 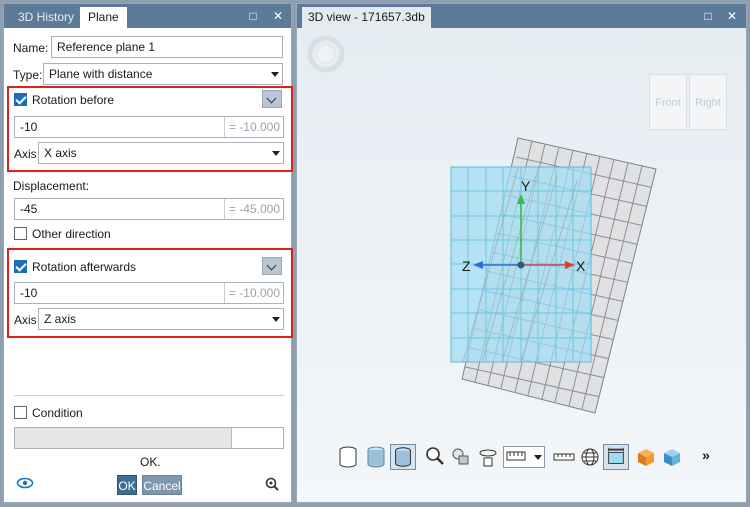 What do you see at coordinates (20, 412) in the screenshot?
I see `condition-checkbox` at bounding box center [20, 412].